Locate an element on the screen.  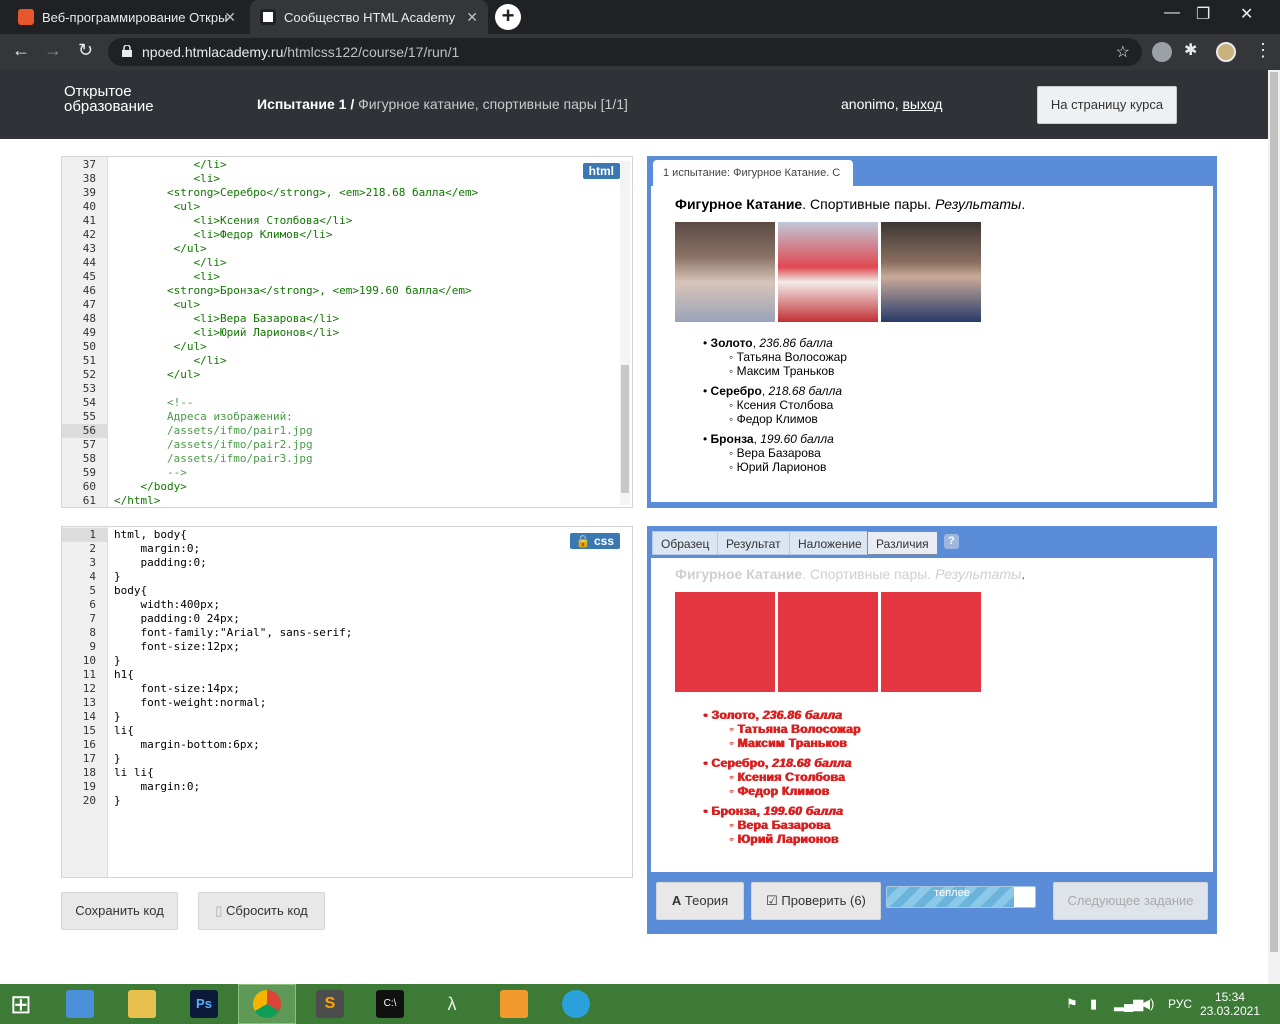
start-icon: ⊞ is located at coordinates (24, 1004).